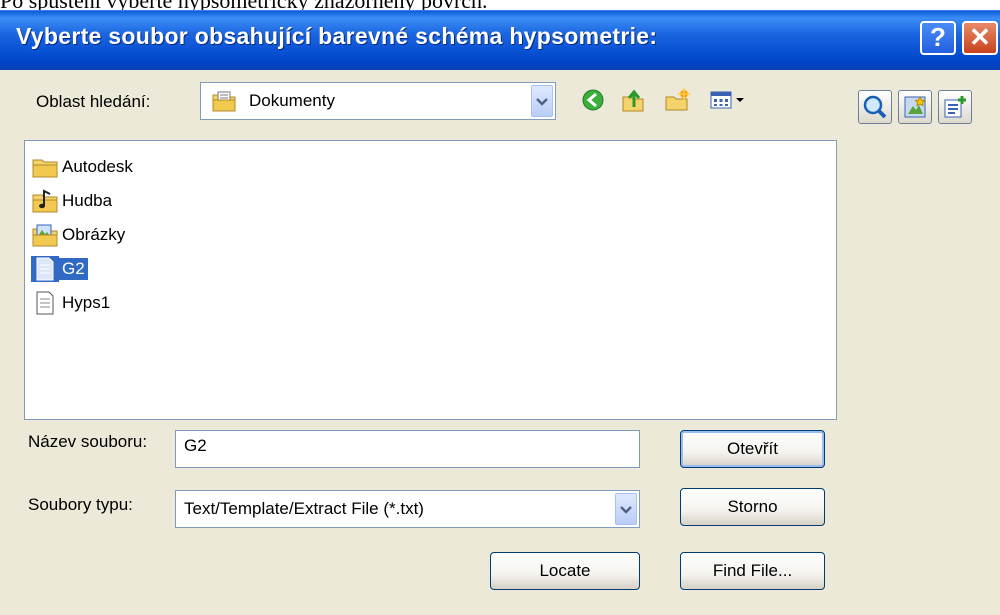 The height and width of the screenshot is (615, 1000). I want to click on locate-button: Locate, so click(565, 571).